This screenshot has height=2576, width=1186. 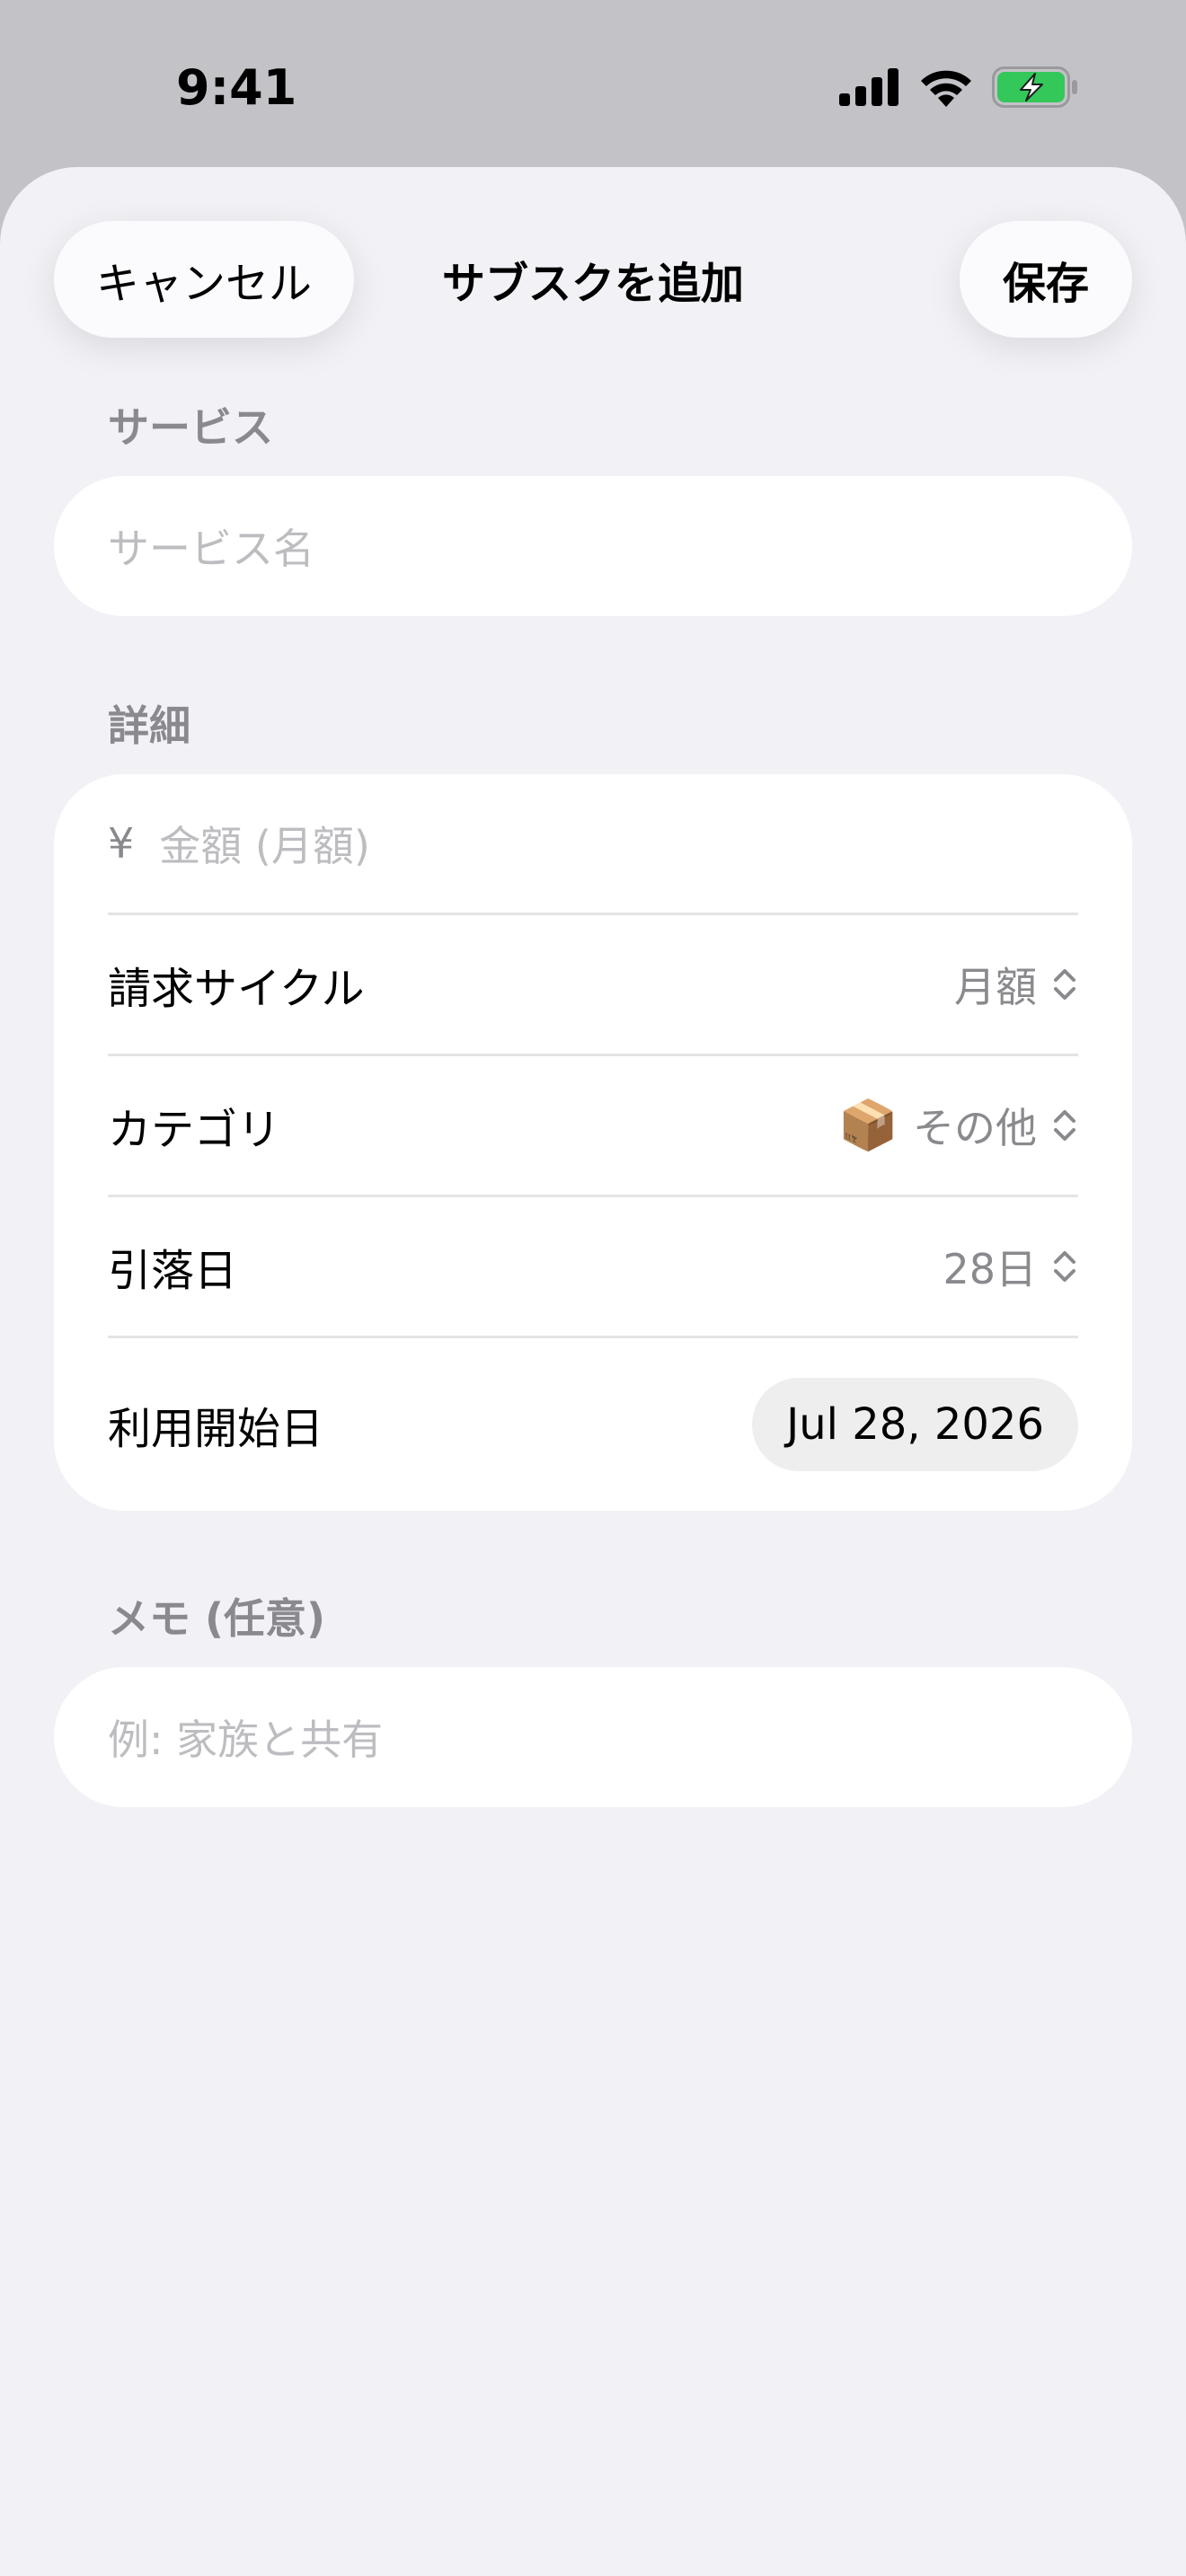 What do you see at coordinates (1034, 87) in the screenshot?
I see `battery-charging-icon` at bounding box center [1034, 87].